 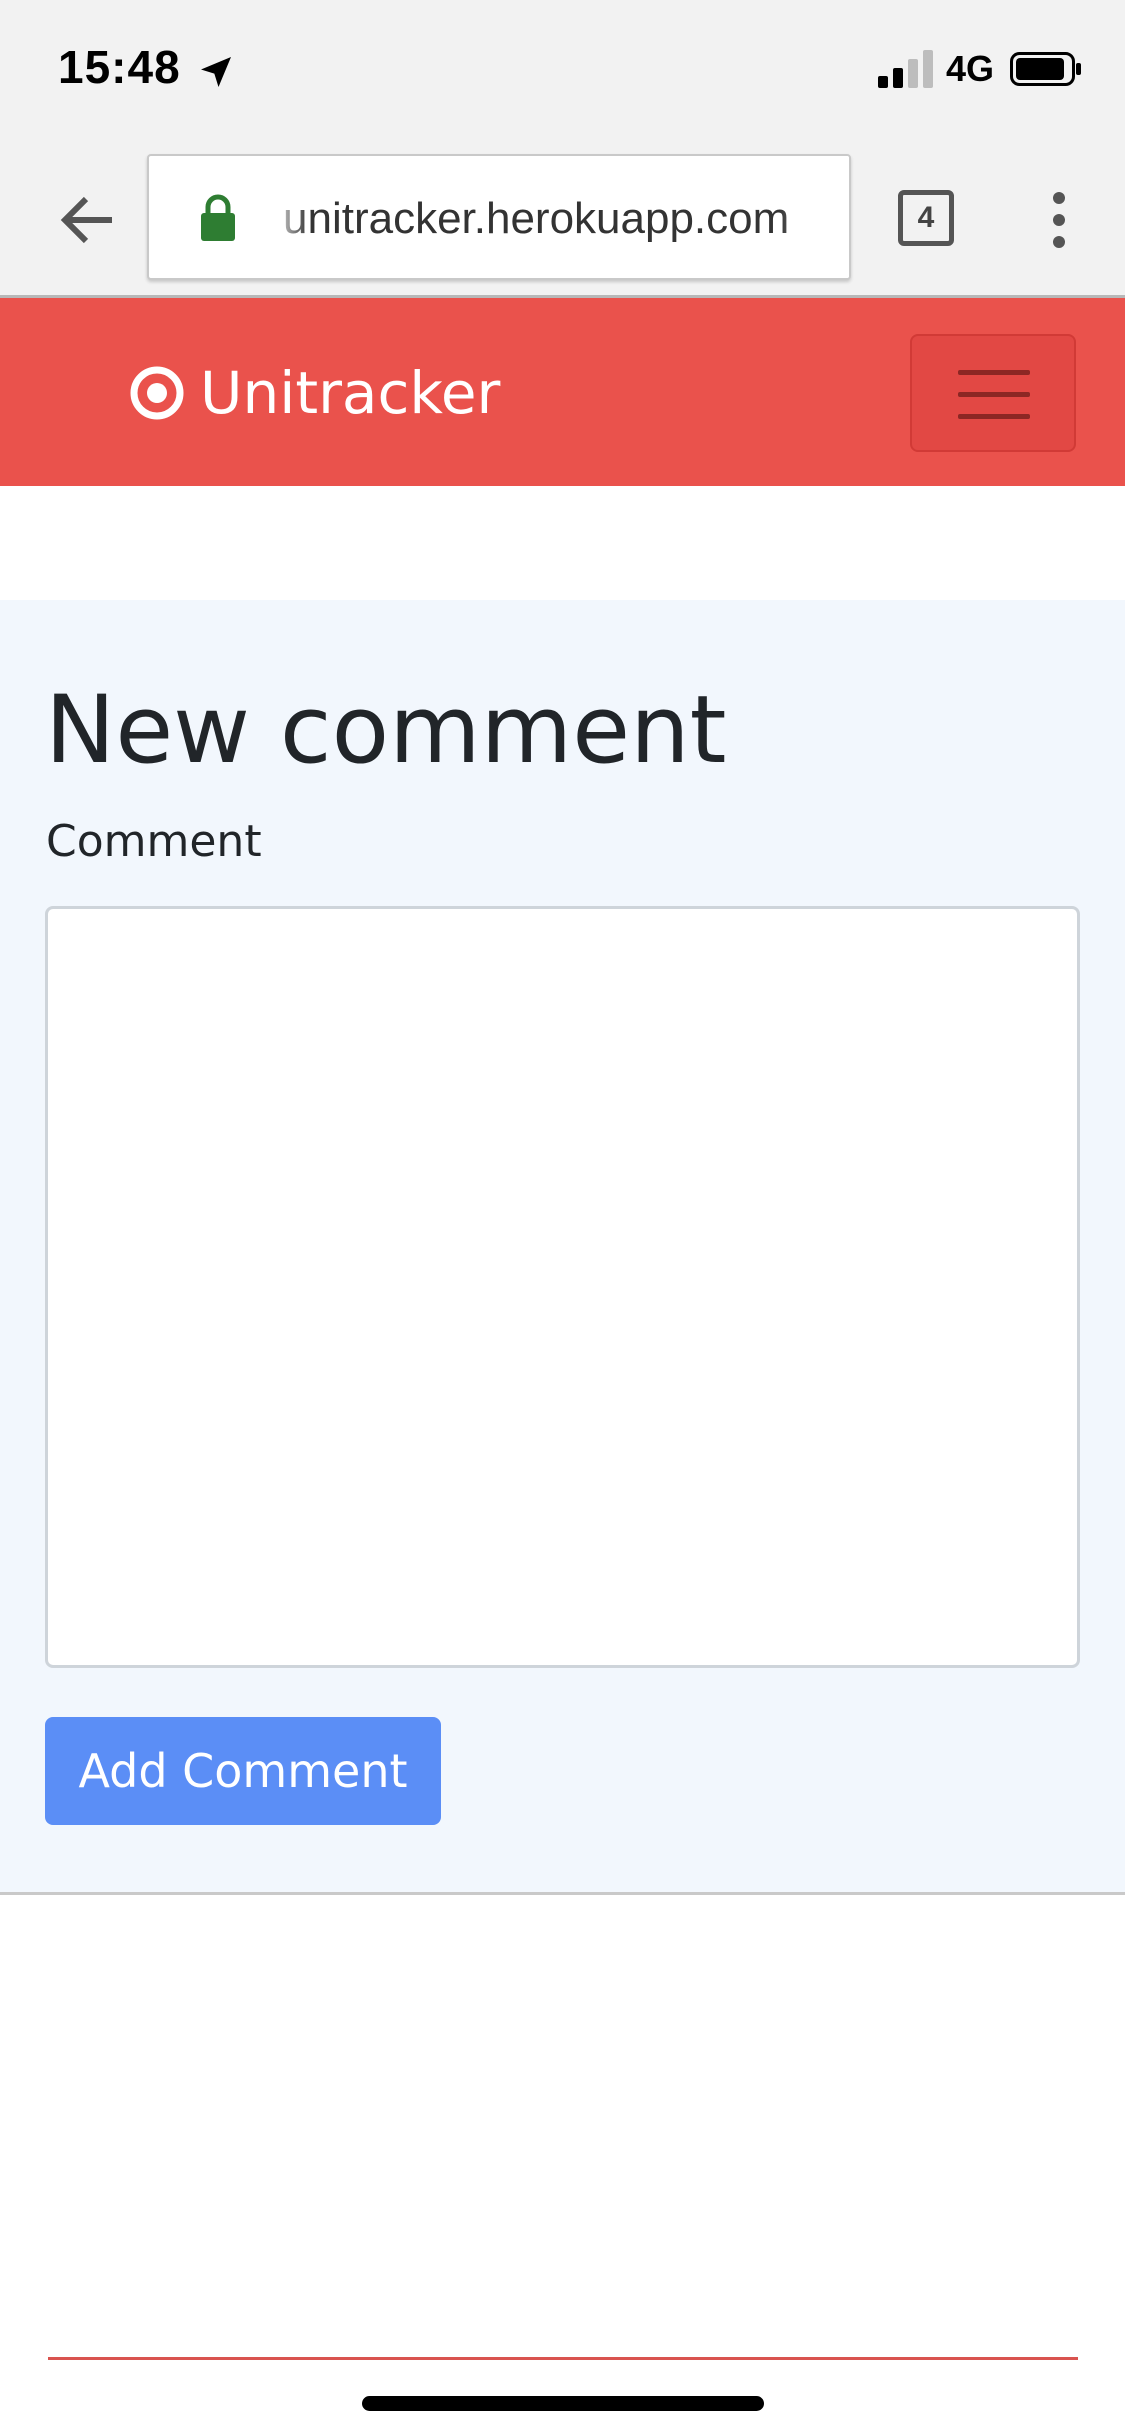 I want to click on browser-toolbar: unitracker.herokuapp.com 4, so click(x=562, y=219).